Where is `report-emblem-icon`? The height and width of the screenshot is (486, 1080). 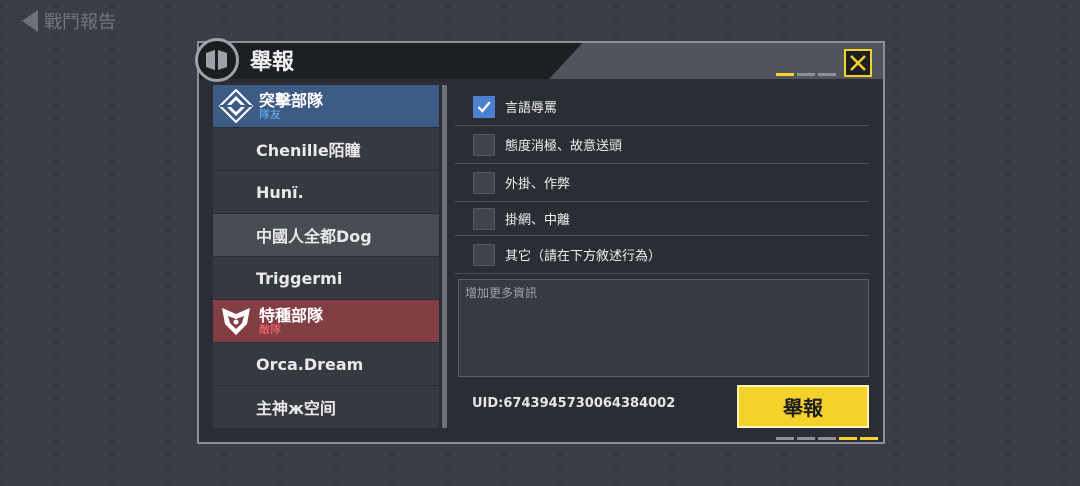
report-emblem-icon is located at coordinates (217, 60).